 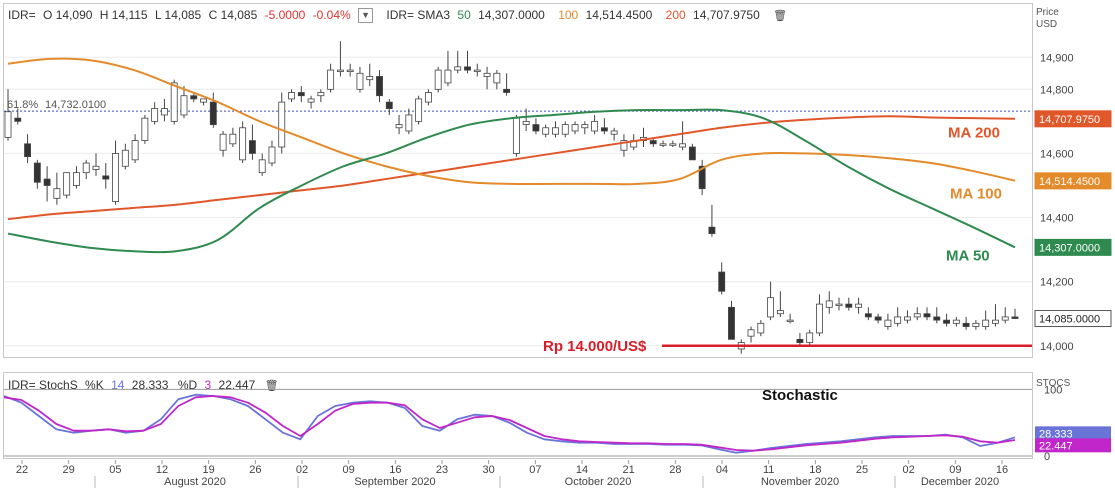 What do you see at coordinates (909, 470) in the screenshot?
I see `date-tick-label: 02` at bounding box center [909, 470].